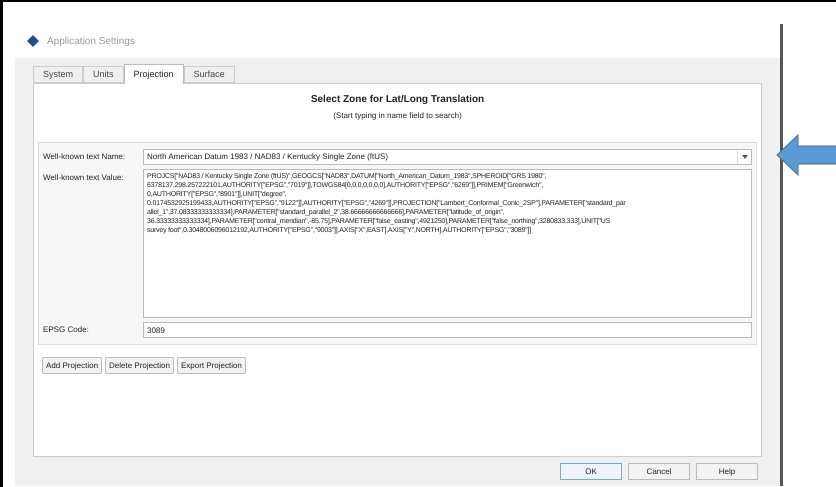 The height and width of the screenshot is (487, 836). Describe the element at coordinates (397, 100) in the screenshot. I see `section-heading: Select Zone for Lat/Long Translation` at that location.